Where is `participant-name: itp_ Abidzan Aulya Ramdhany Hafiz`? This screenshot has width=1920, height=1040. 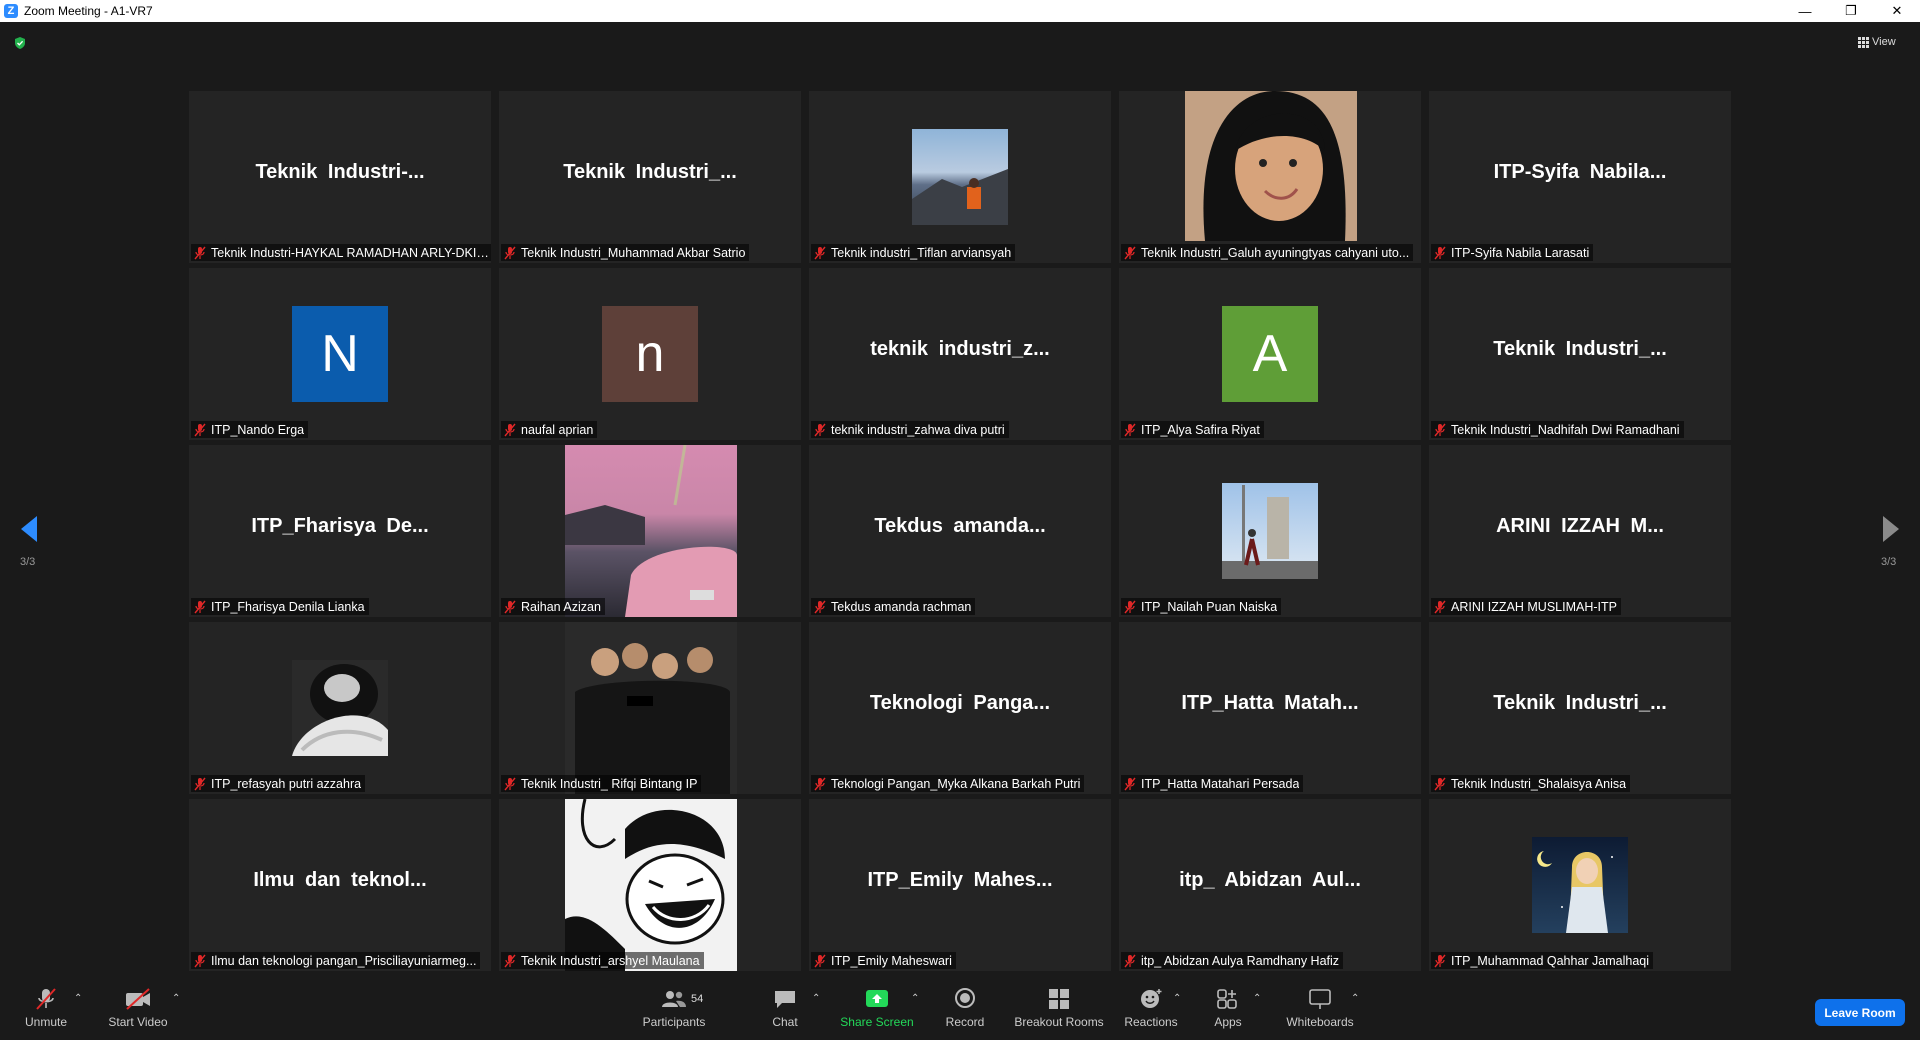
participant-name: itp_ Abidzan Aulya Ramdhany Hafiz is located at coordinates (1240, 960).